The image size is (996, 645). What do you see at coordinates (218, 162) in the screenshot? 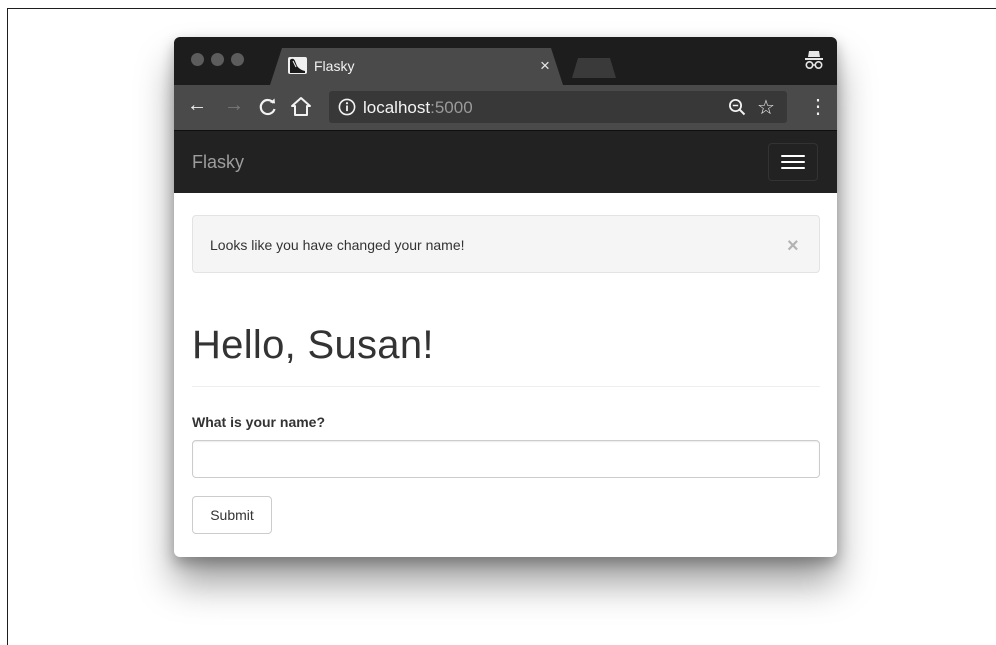
I see `navbar-brand: Flasky` at bounding box center [218, 162].